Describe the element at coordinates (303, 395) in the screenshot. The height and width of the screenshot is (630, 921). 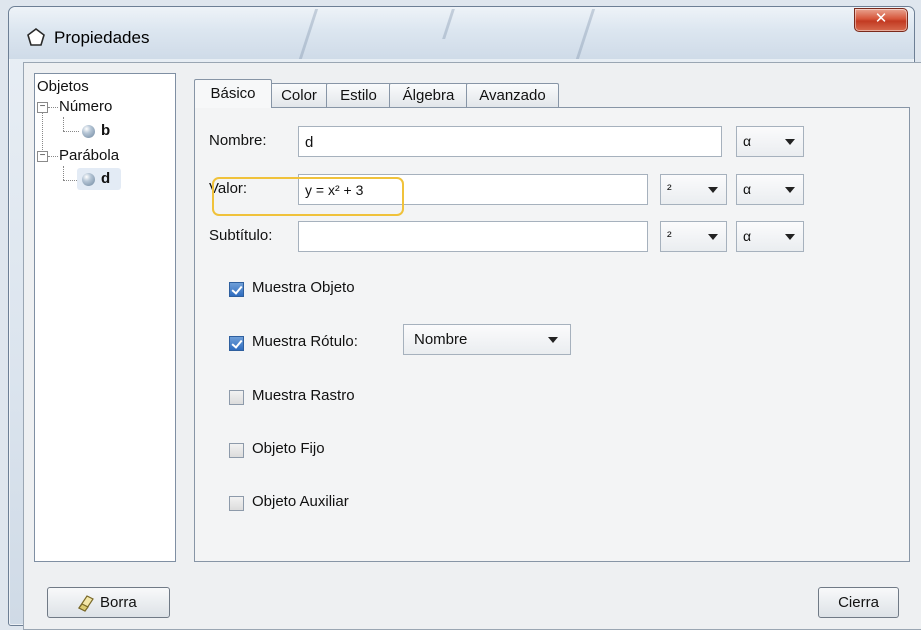
I see `show-trace-label: Muestra Rastro` at that location.